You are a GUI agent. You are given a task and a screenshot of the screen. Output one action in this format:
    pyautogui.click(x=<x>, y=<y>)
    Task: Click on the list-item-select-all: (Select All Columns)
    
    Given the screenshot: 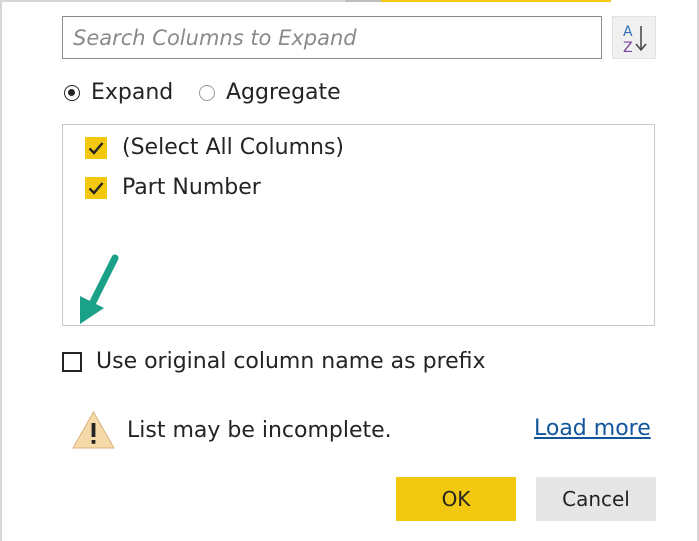 What is the action you would take?
    pyautogui.click(x=214, y=147)
    